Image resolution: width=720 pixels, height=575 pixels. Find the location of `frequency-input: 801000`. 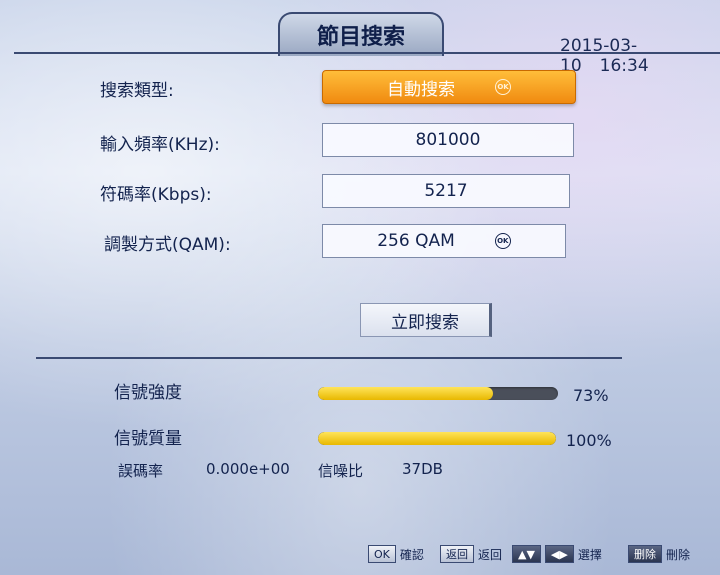

frequency-input: 801000 is located at coordinates (448, 140).